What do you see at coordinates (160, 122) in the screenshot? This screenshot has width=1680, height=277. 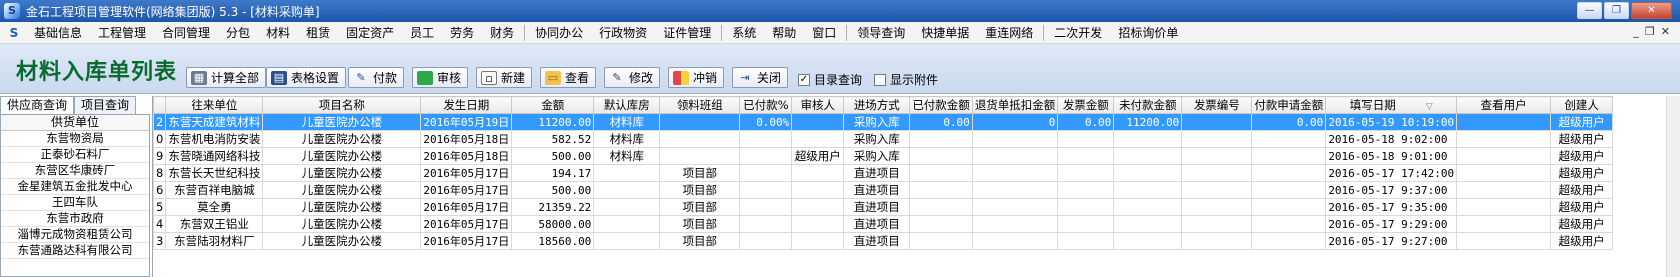 I see `cell-no: 2` at bounding box center [160, 122].